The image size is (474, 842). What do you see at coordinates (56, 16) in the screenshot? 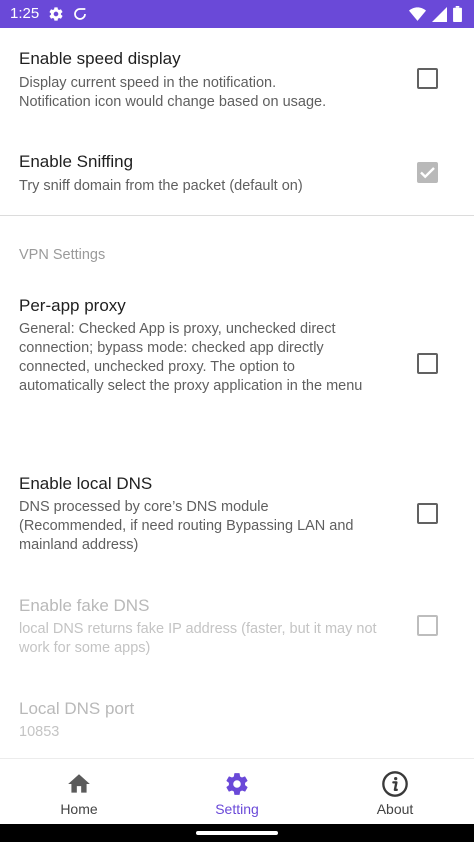
I see `settings-icon` at bounding box center [56, 16].